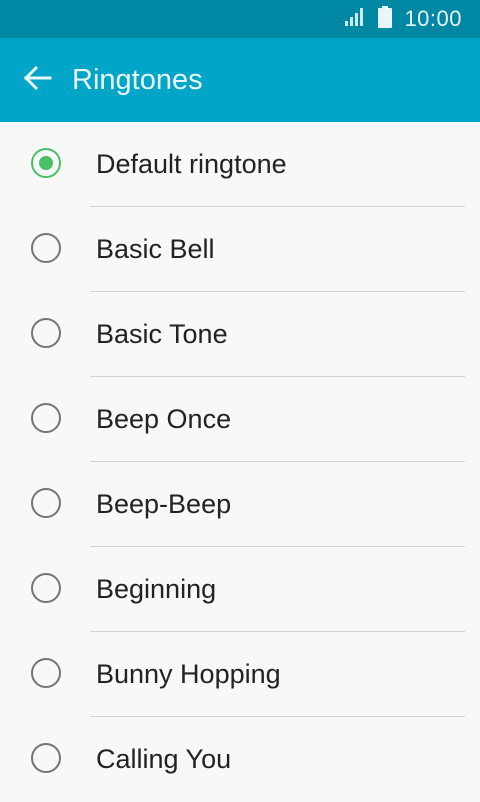 Image resolution: width=480 pixels, height=802 pixels. Describe the element at coordinates (240, 334) in the screenshot. I see `ringtone-item-basic-tone: Basic Tone` at that location.